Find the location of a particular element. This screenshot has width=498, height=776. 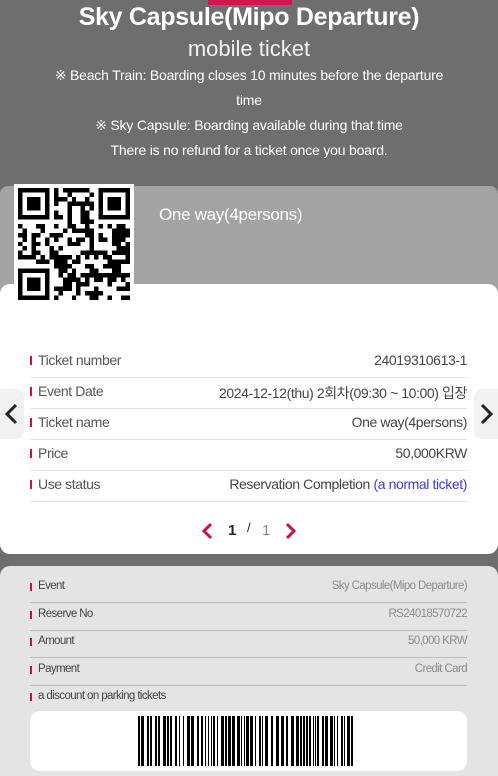

row-ticket-number: Ticket number 24019310613-1 is located at coordinates (248, 362).